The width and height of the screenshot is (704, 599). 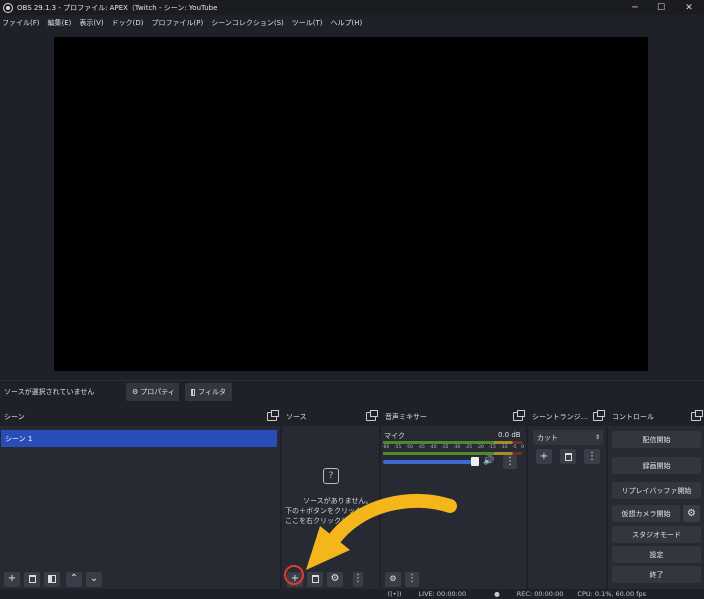 I want to click on maximize-button: ☐, so click(x=661, y=7).